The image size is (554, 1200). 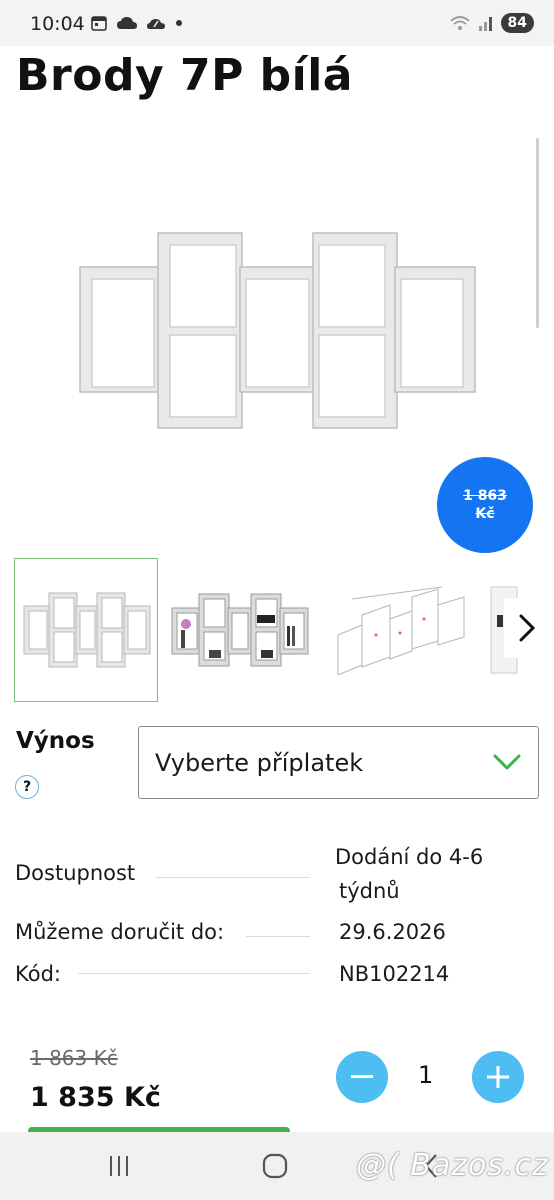 What do you see at coordinates (392, 932) in the screenshot?
I see `delivery-value: 29.6.2026` at bounding box center [392, 932].